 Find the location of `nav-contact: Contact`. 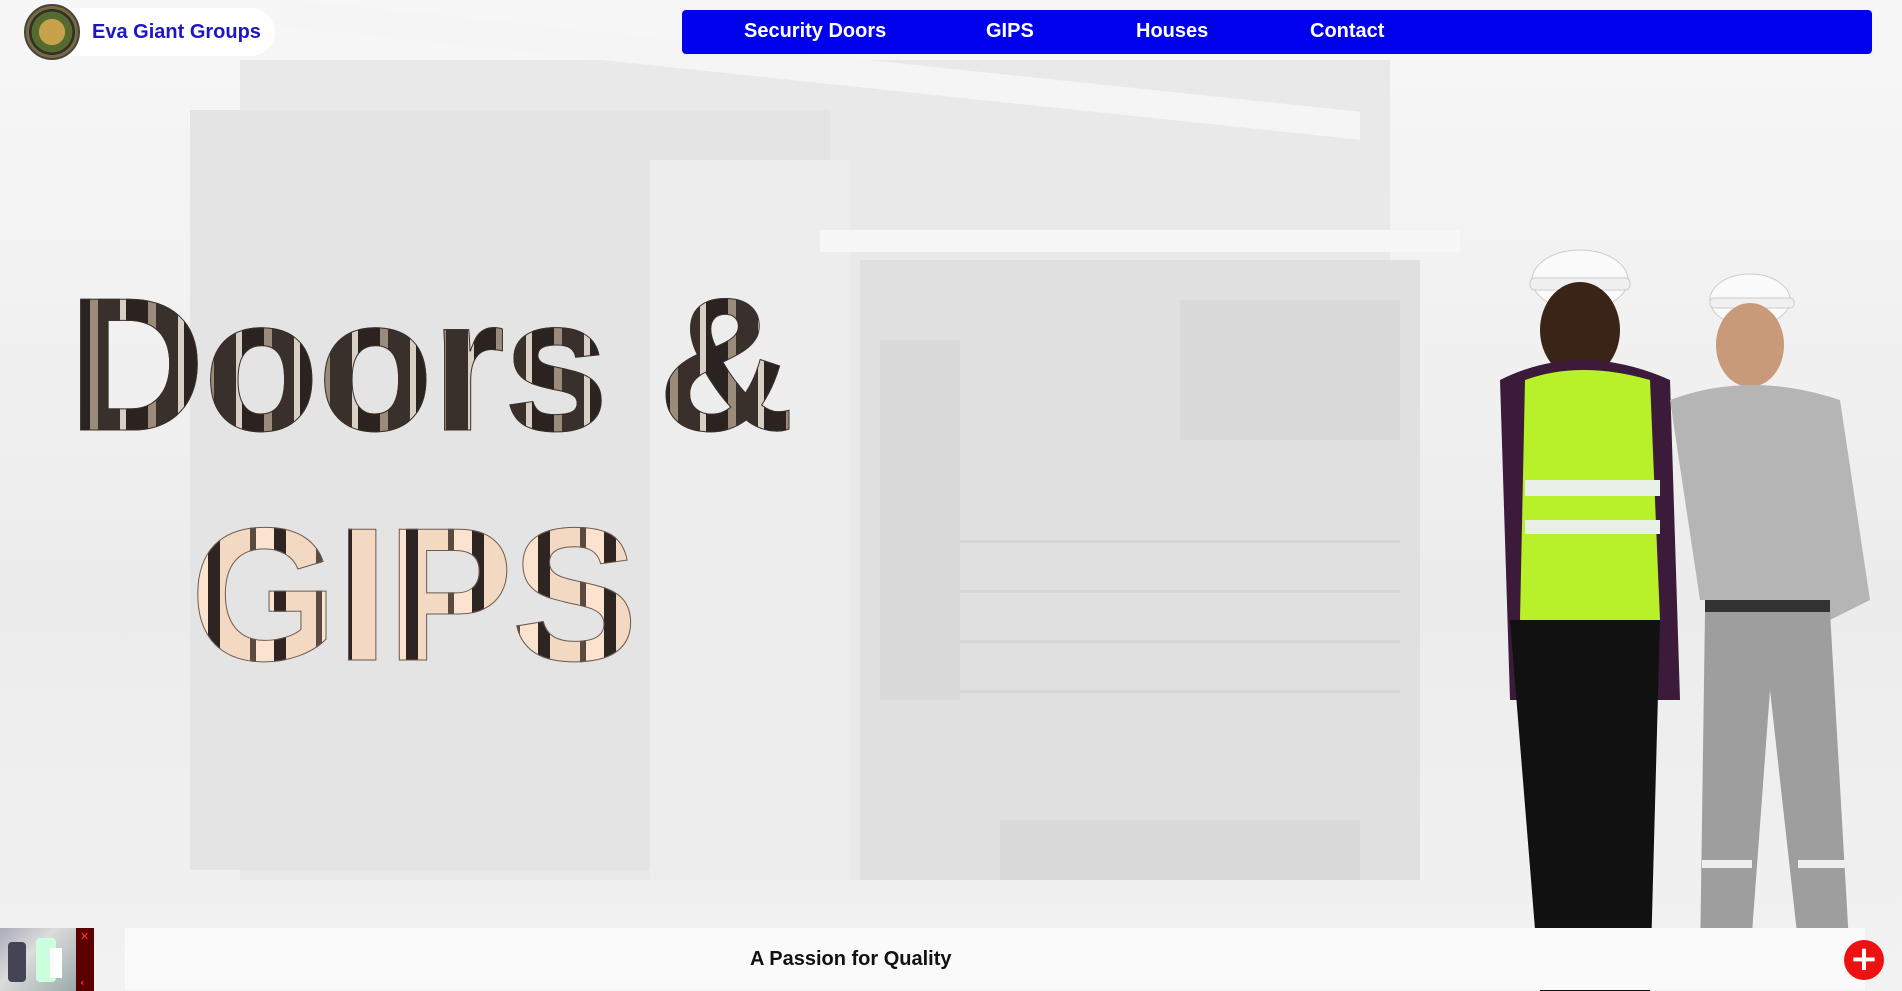

nav-contact: Contact is located at coordinates (1347, 31).